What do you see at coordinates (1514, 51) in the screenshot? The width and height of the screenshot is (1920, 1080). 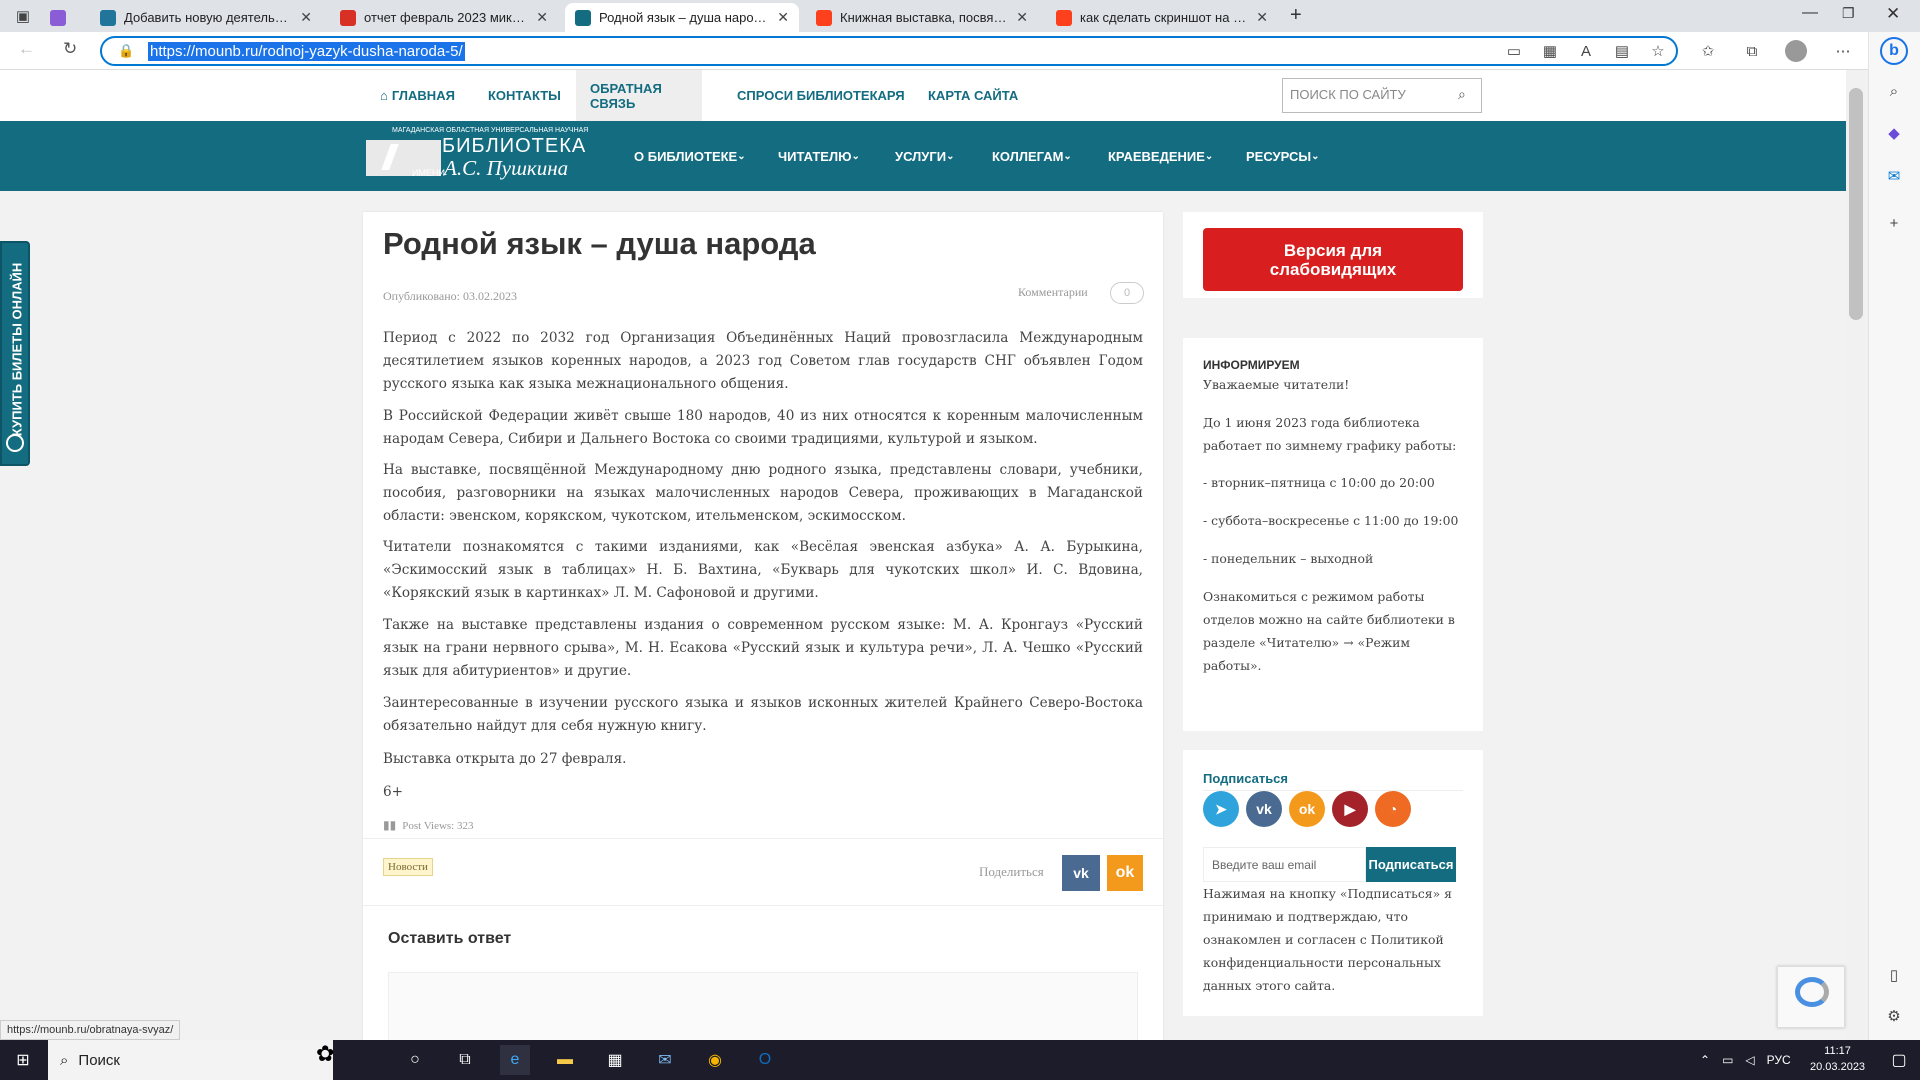 I see `cast-icon: ▭` at bounding box center [1514, 51].